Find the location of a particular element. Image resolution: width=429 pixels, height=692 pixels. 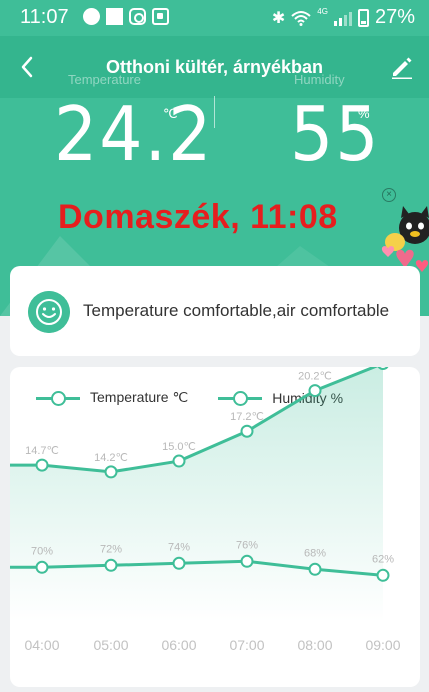

status-time: 11:07 is located at coordinates (44, 17).